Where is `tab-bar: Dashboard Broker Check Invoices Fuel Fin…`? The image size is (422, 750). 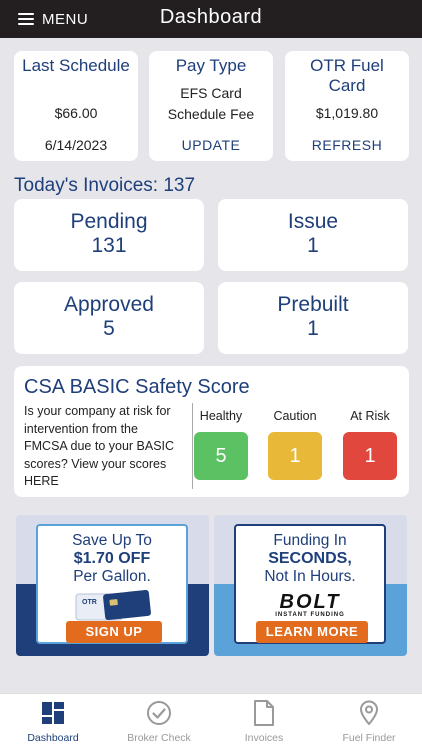
tab-bar: Dashboard Broker Check Invoices Fuel Fin… is located at coordinates (211, 721).